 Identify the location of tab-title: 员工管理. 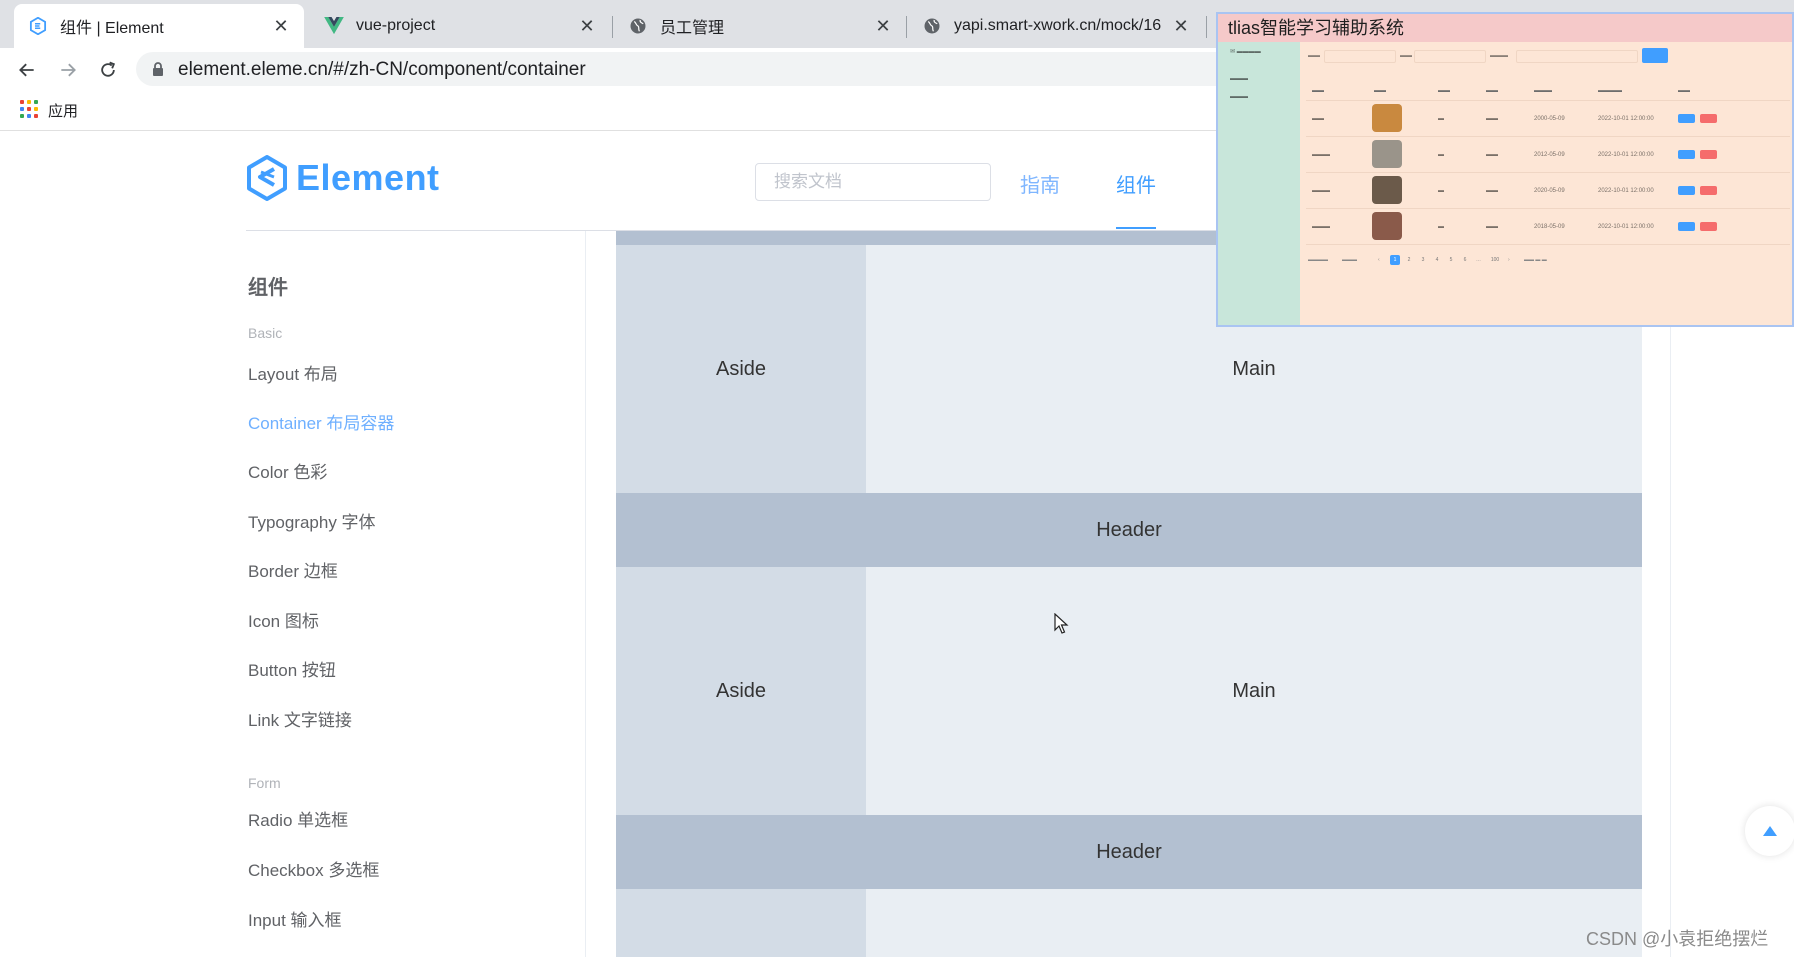
(692, 28).